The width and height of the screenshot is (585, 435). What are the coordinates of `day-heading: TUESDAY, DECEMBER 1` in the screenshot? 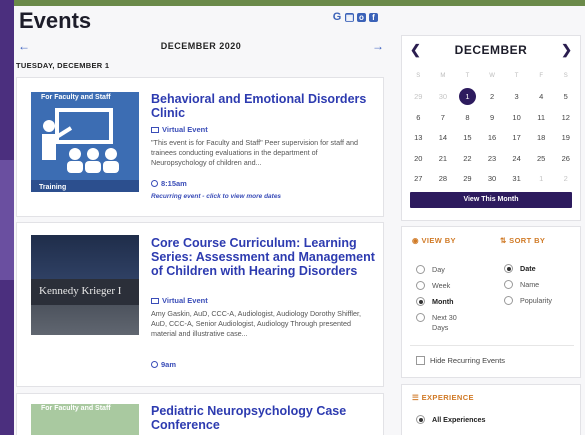 It's located at (63, 65).